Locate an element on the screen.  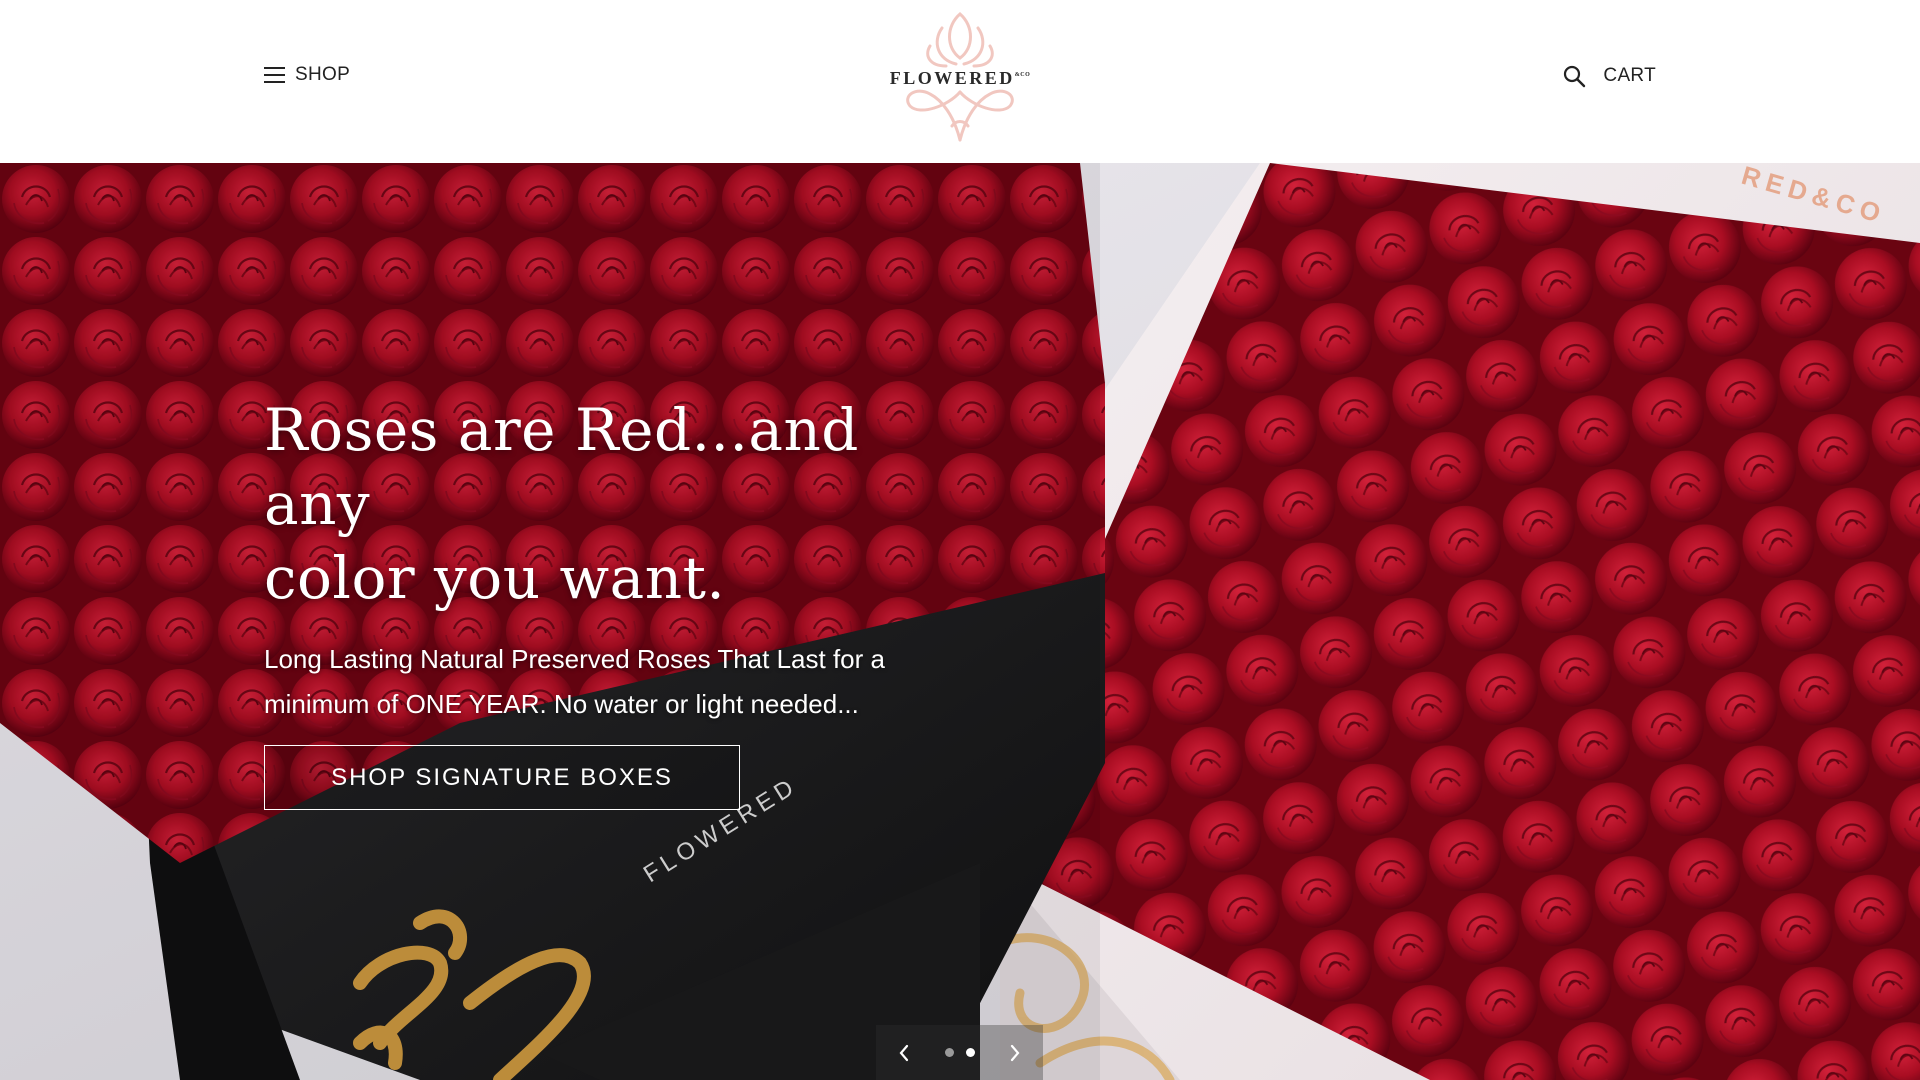
hero-title: Roses are Red...and any color you want. is located at coordinates (624, 504).